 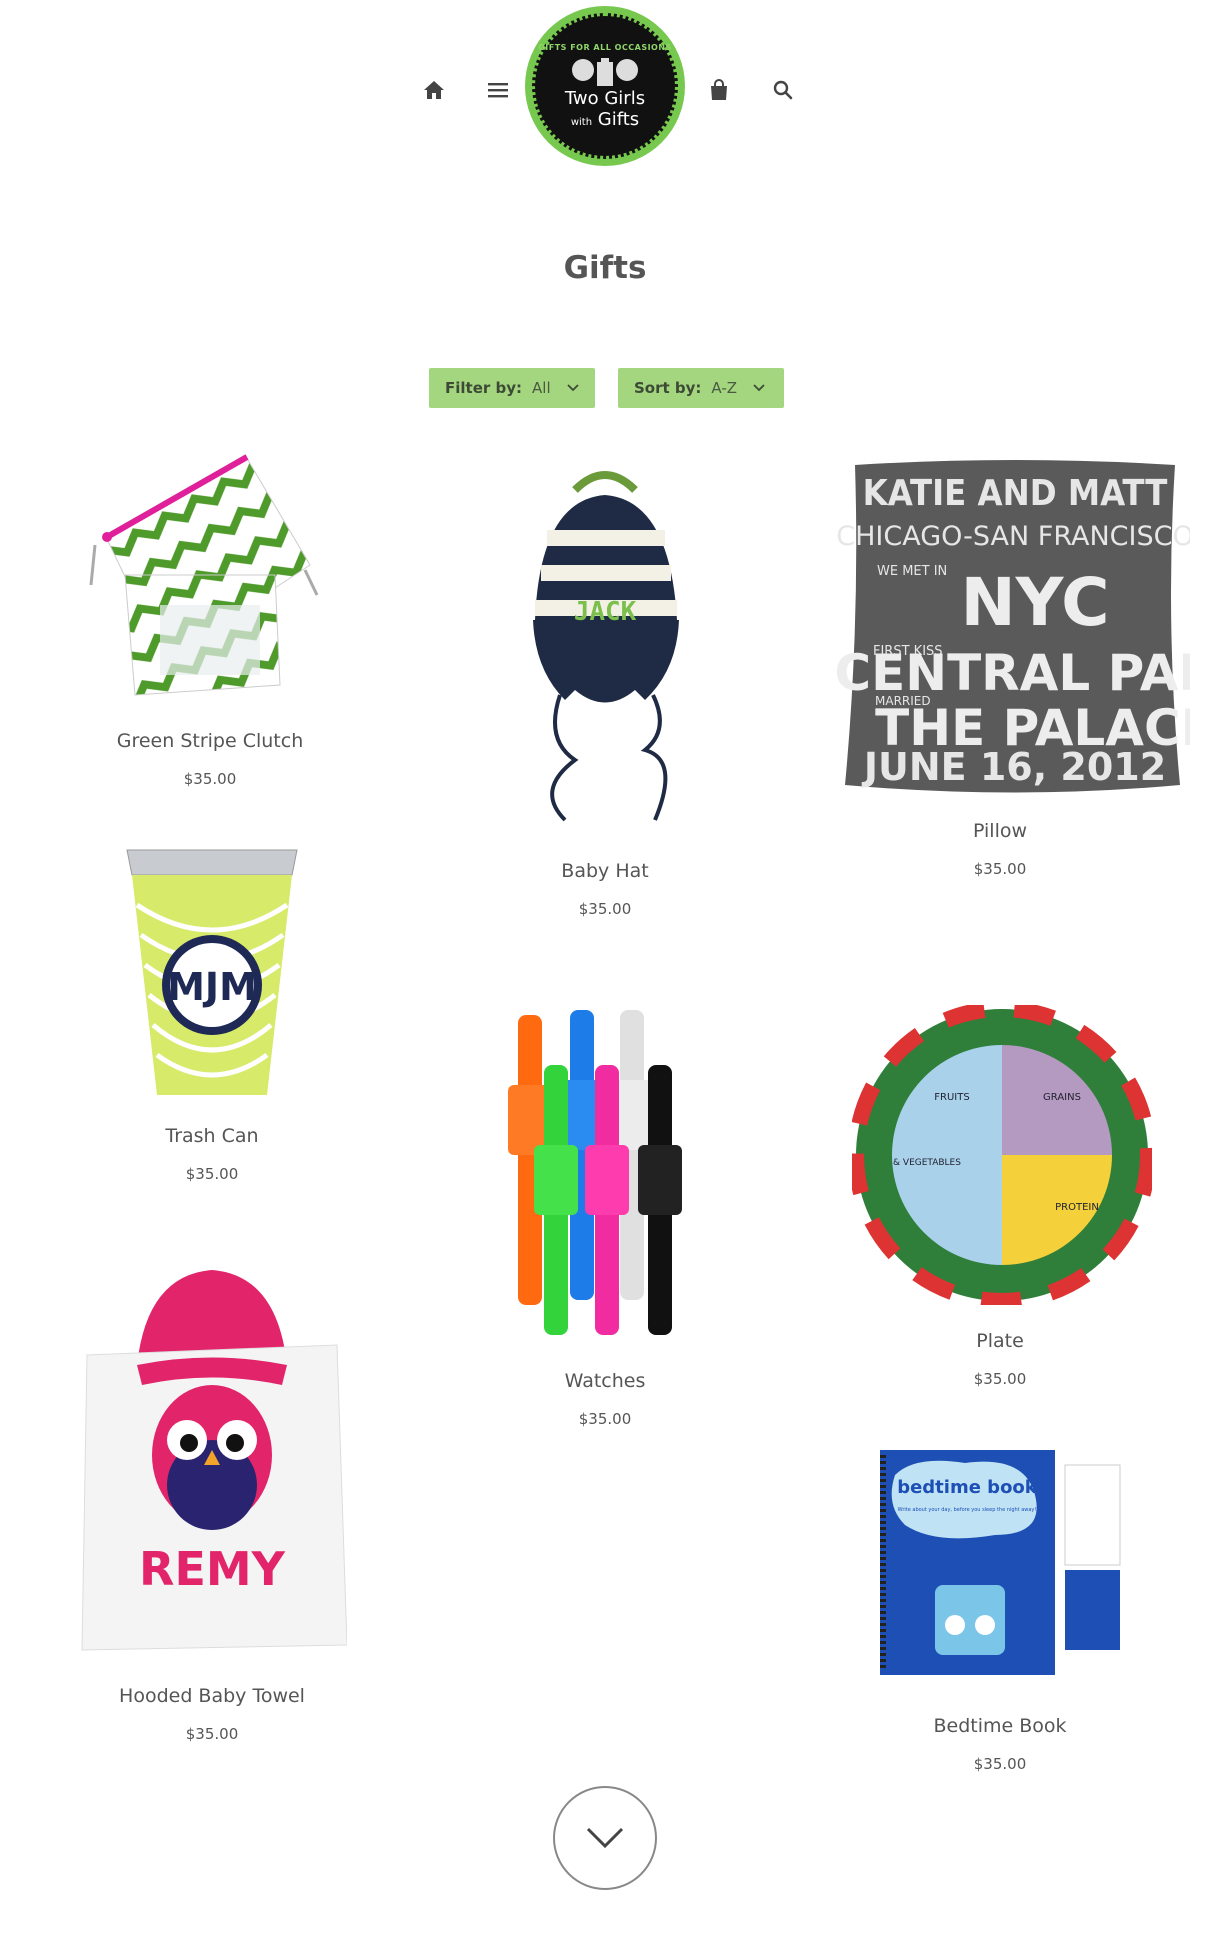 I want to click on logo-text-line2: with Gifts, so click(x=605, y=119).